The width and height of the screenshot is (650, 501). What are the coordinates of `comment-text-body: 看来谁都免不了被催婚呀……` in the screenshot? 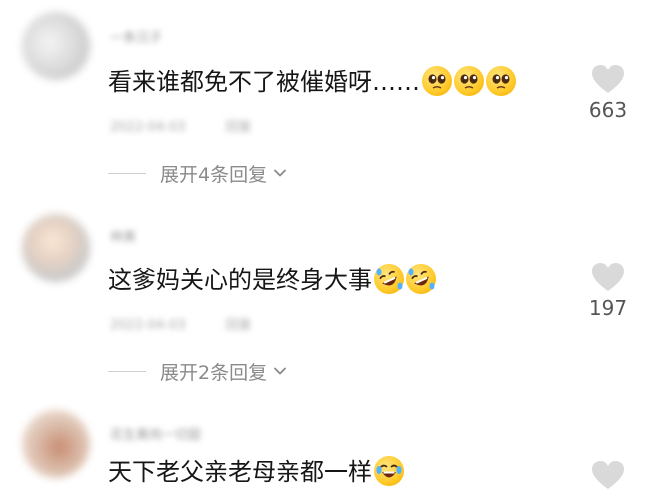 It's located at (264, 82).